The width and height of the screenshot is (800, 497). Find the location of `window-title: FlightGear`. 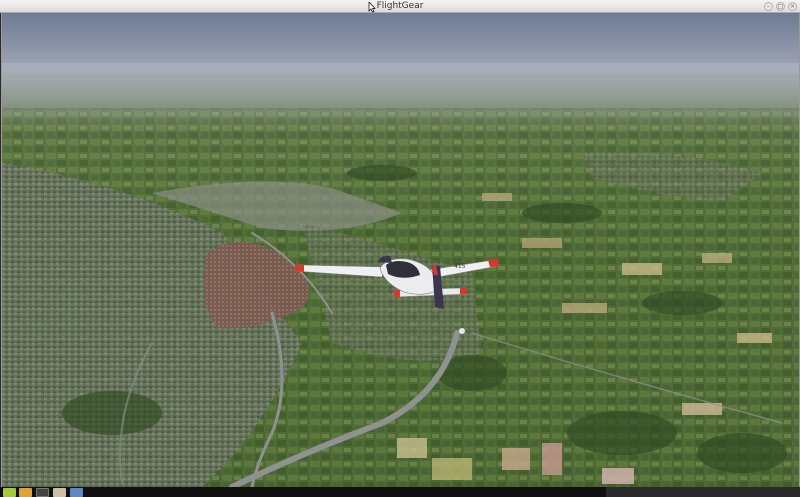

window-title: FlightGear is located at coordinates (400, 6).